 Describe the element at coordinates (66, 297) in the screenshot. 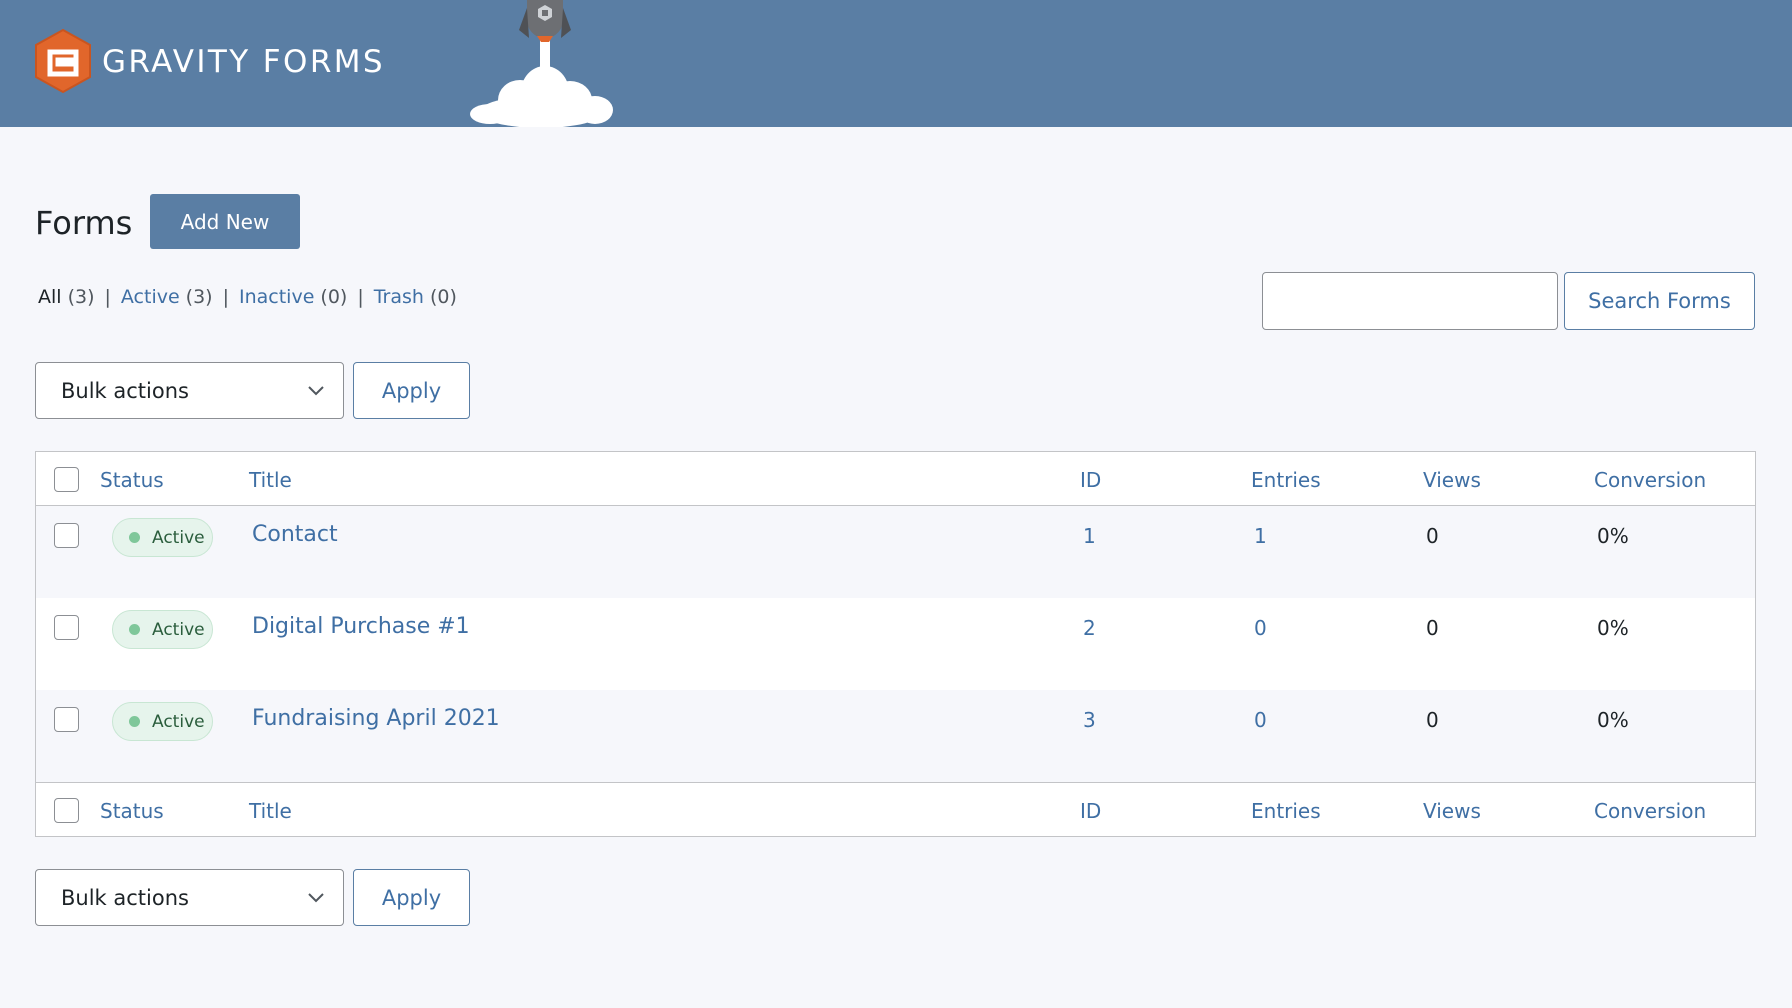

I see `filter-all: All (3)` at that location.